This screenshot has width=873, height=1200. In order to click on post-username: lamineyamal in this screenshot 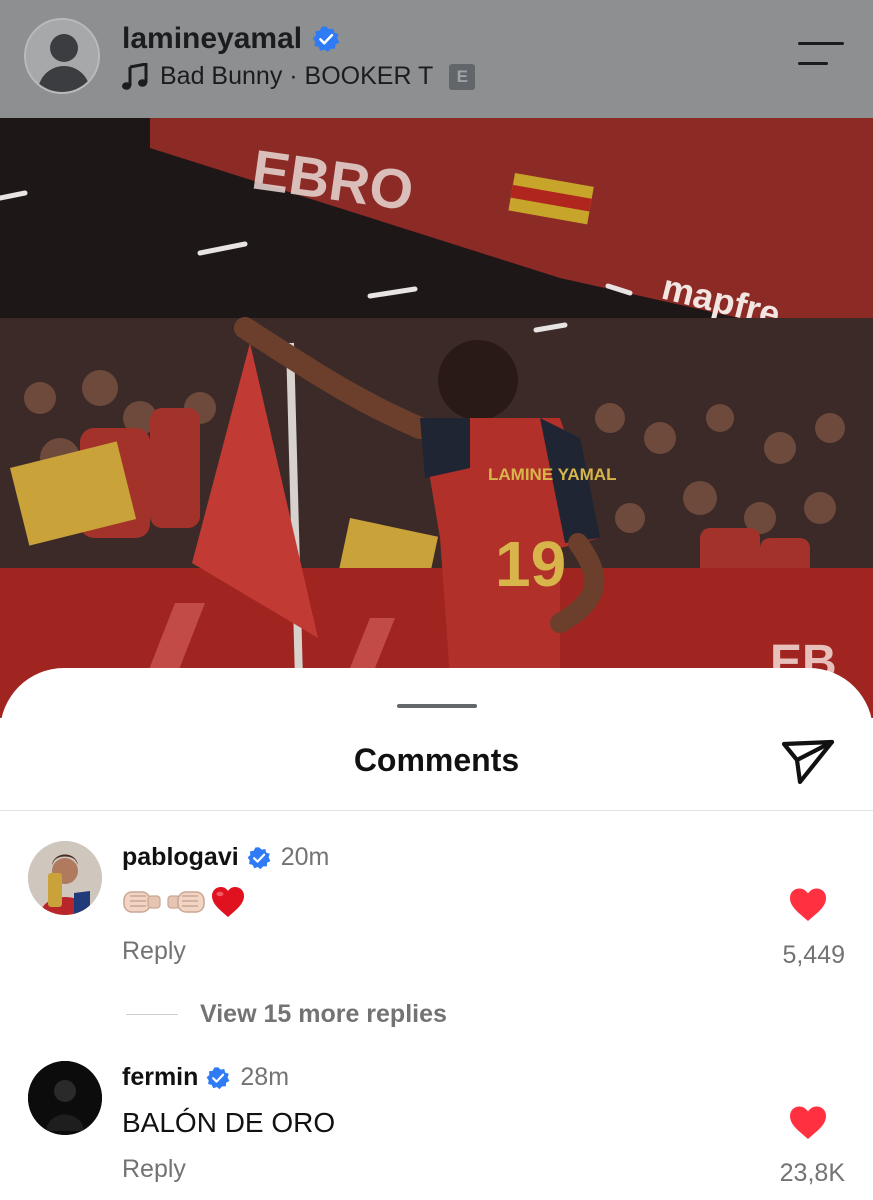, I will do `click(231, 39)`.